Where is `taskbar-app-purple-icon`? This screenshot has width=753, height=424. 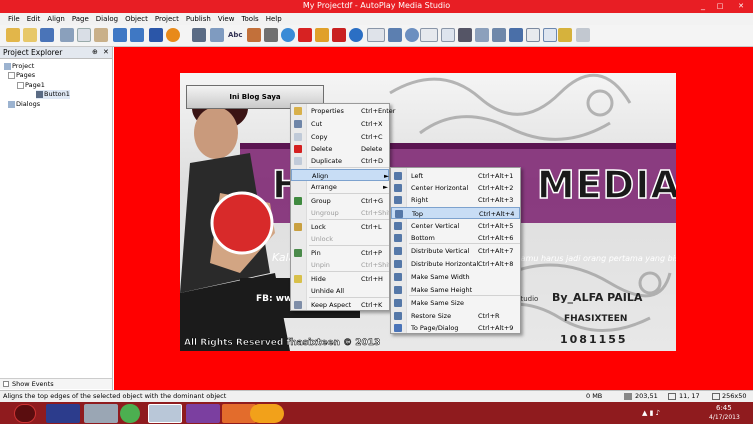
taskbar-app-purple-icon is located at coordinates (203, 413).